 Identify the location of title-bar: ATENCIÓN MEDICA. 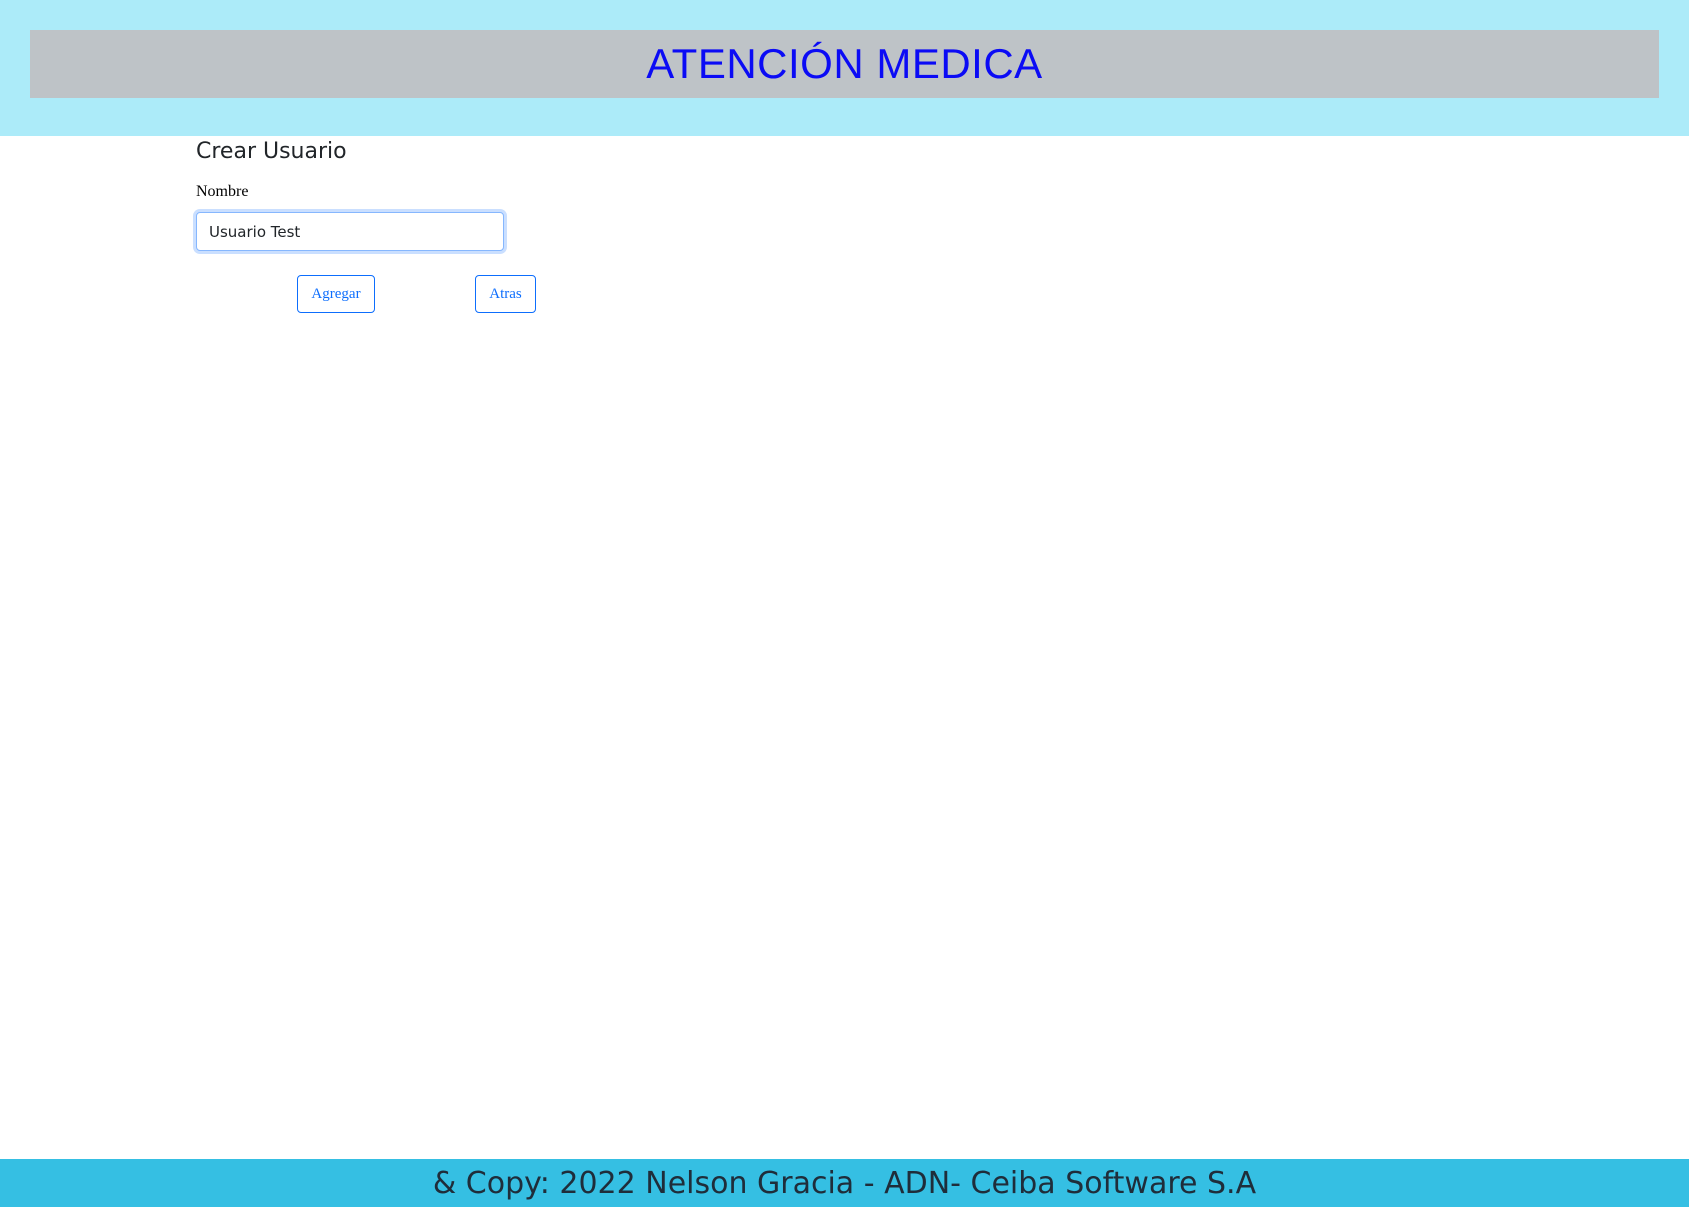
(844, 64).